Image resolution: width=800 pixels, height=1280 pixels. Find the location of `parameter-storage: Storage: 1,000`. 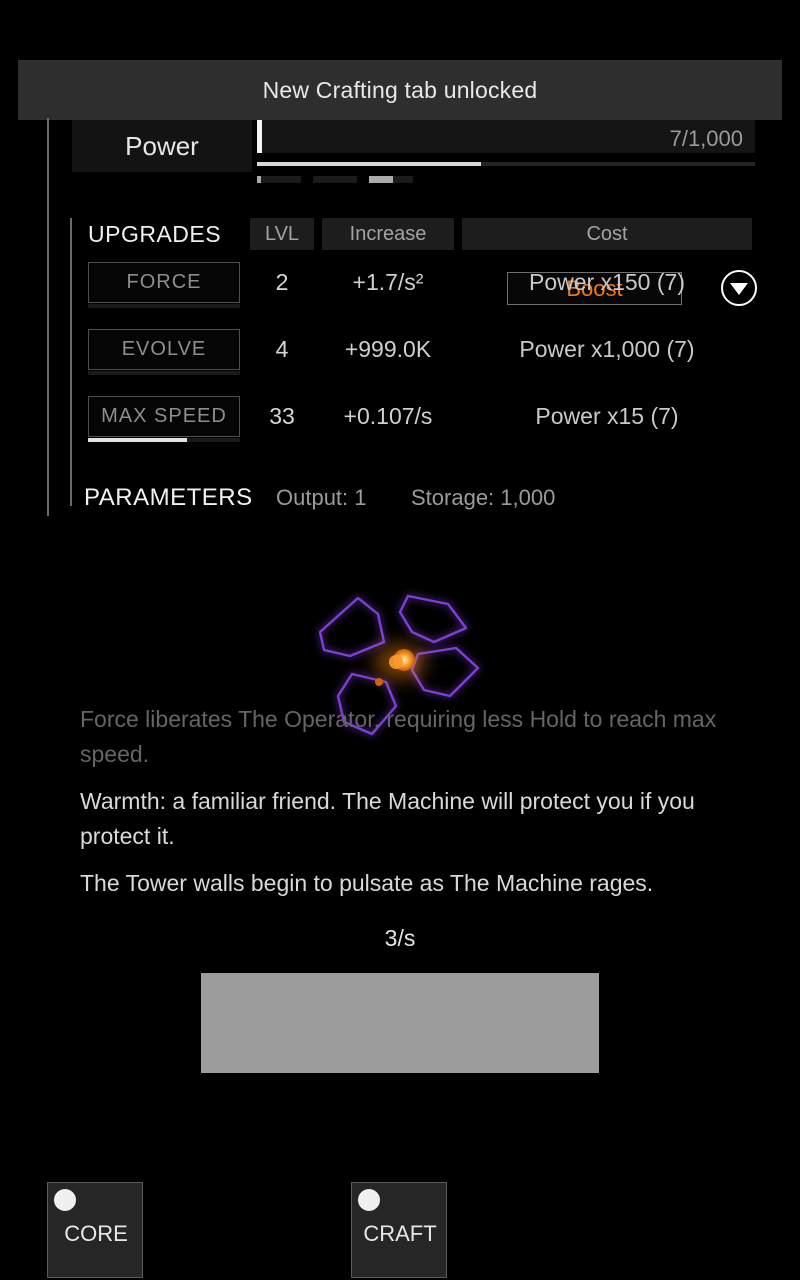

parameter-storage: Storage: 1,000 is located at coordinates (483, 497).